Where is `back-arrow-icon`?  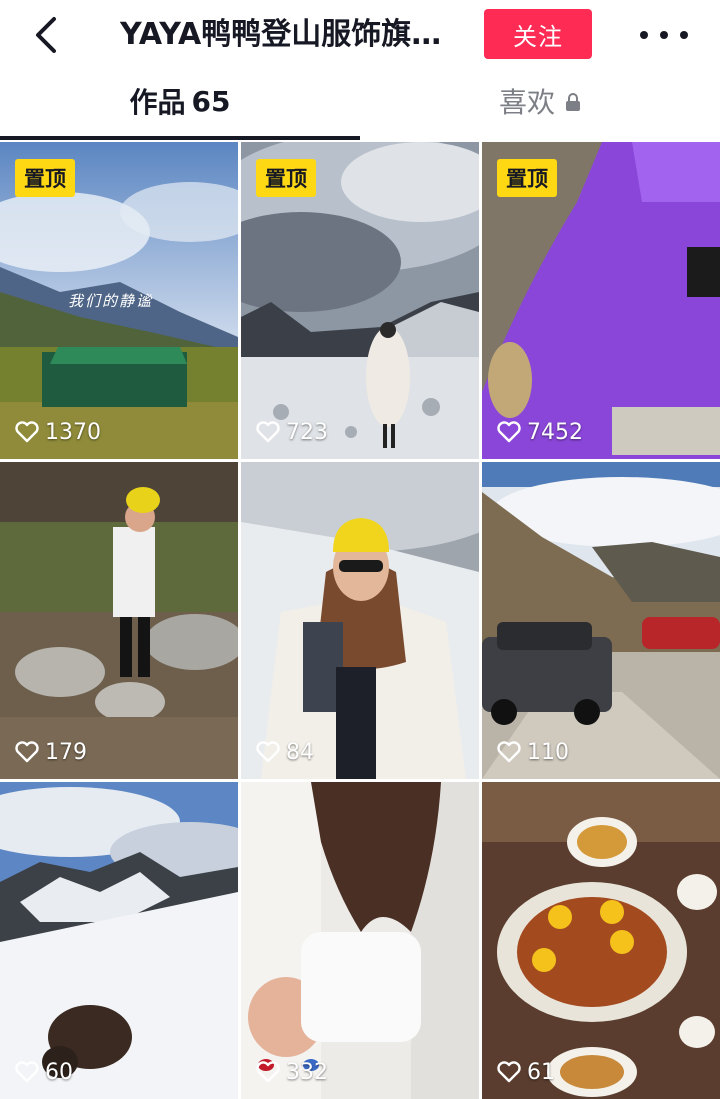
back-arrow-icon is located at coordinates (46, 35).